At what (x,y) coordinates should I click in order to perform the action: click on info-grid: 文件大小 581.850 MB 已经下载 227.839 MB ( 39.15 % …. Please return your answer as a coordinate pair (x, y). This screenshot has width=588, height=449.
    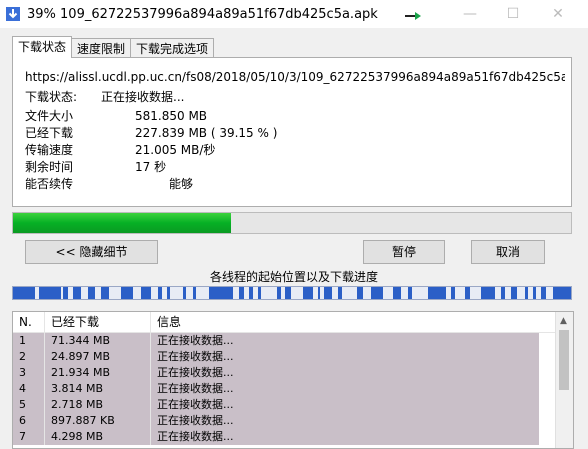
    Looking at the image, I should click on (151, 150).